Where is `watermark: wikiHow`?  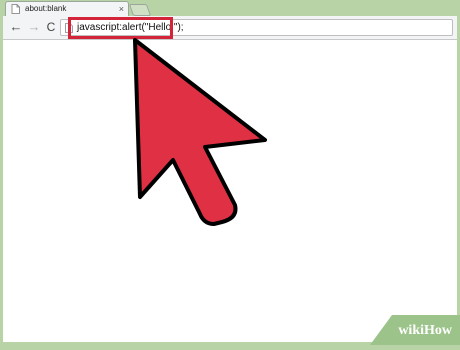 watermark: wikiHow is located at coordinates (415, 330).